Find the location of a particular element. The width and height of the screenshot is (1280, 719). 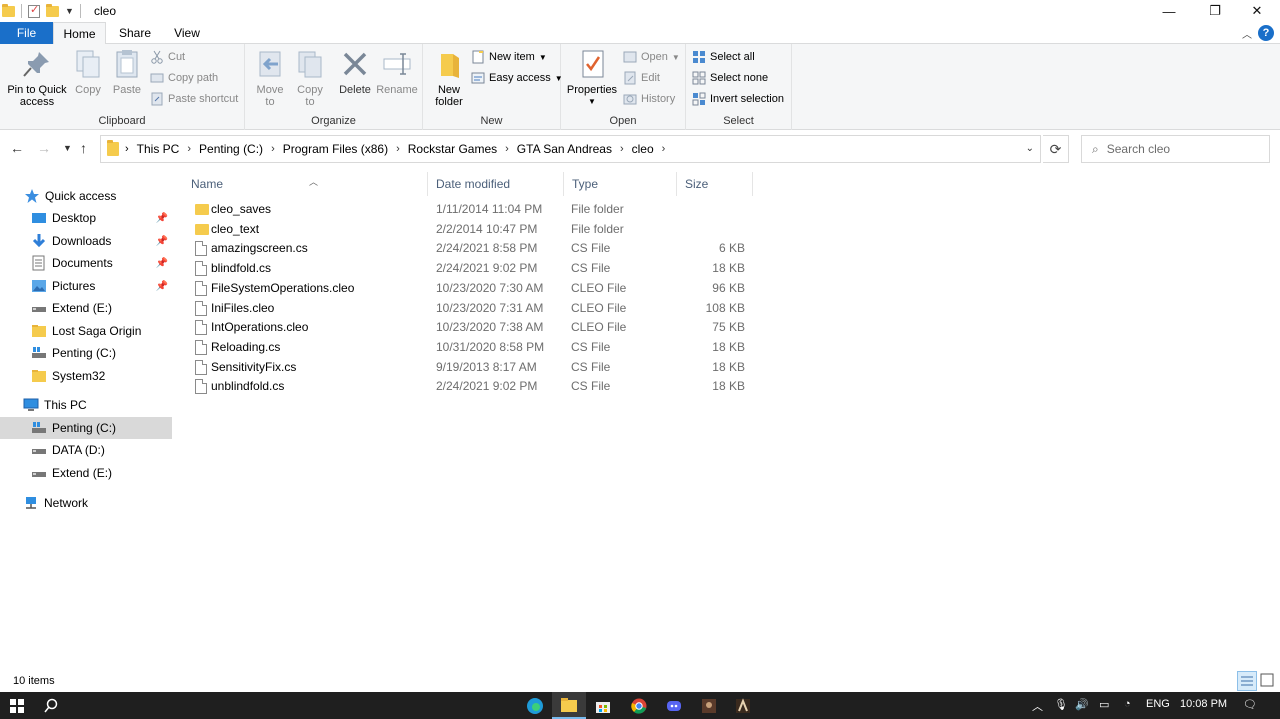

recent-locations-chevron-icon: ▼ is located at coordinates (67, 148).